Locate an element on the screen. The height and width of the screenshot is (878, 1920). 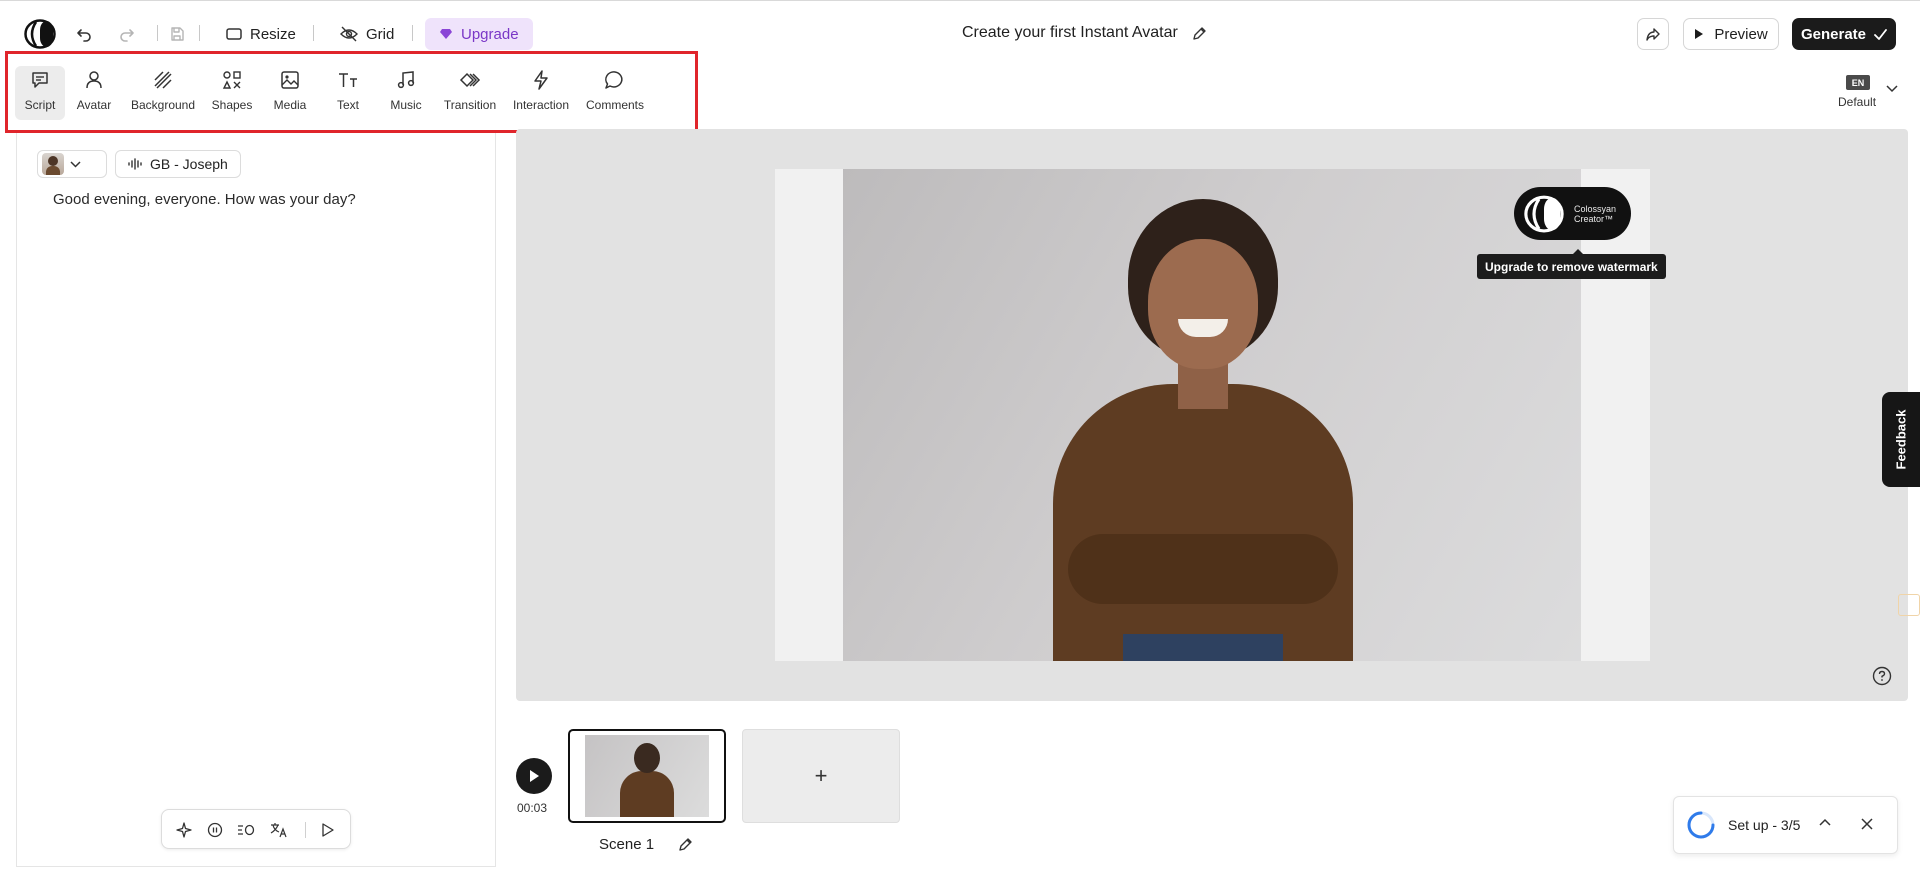
feedback-tab: Feedback is located at coordinates (1901, 439).